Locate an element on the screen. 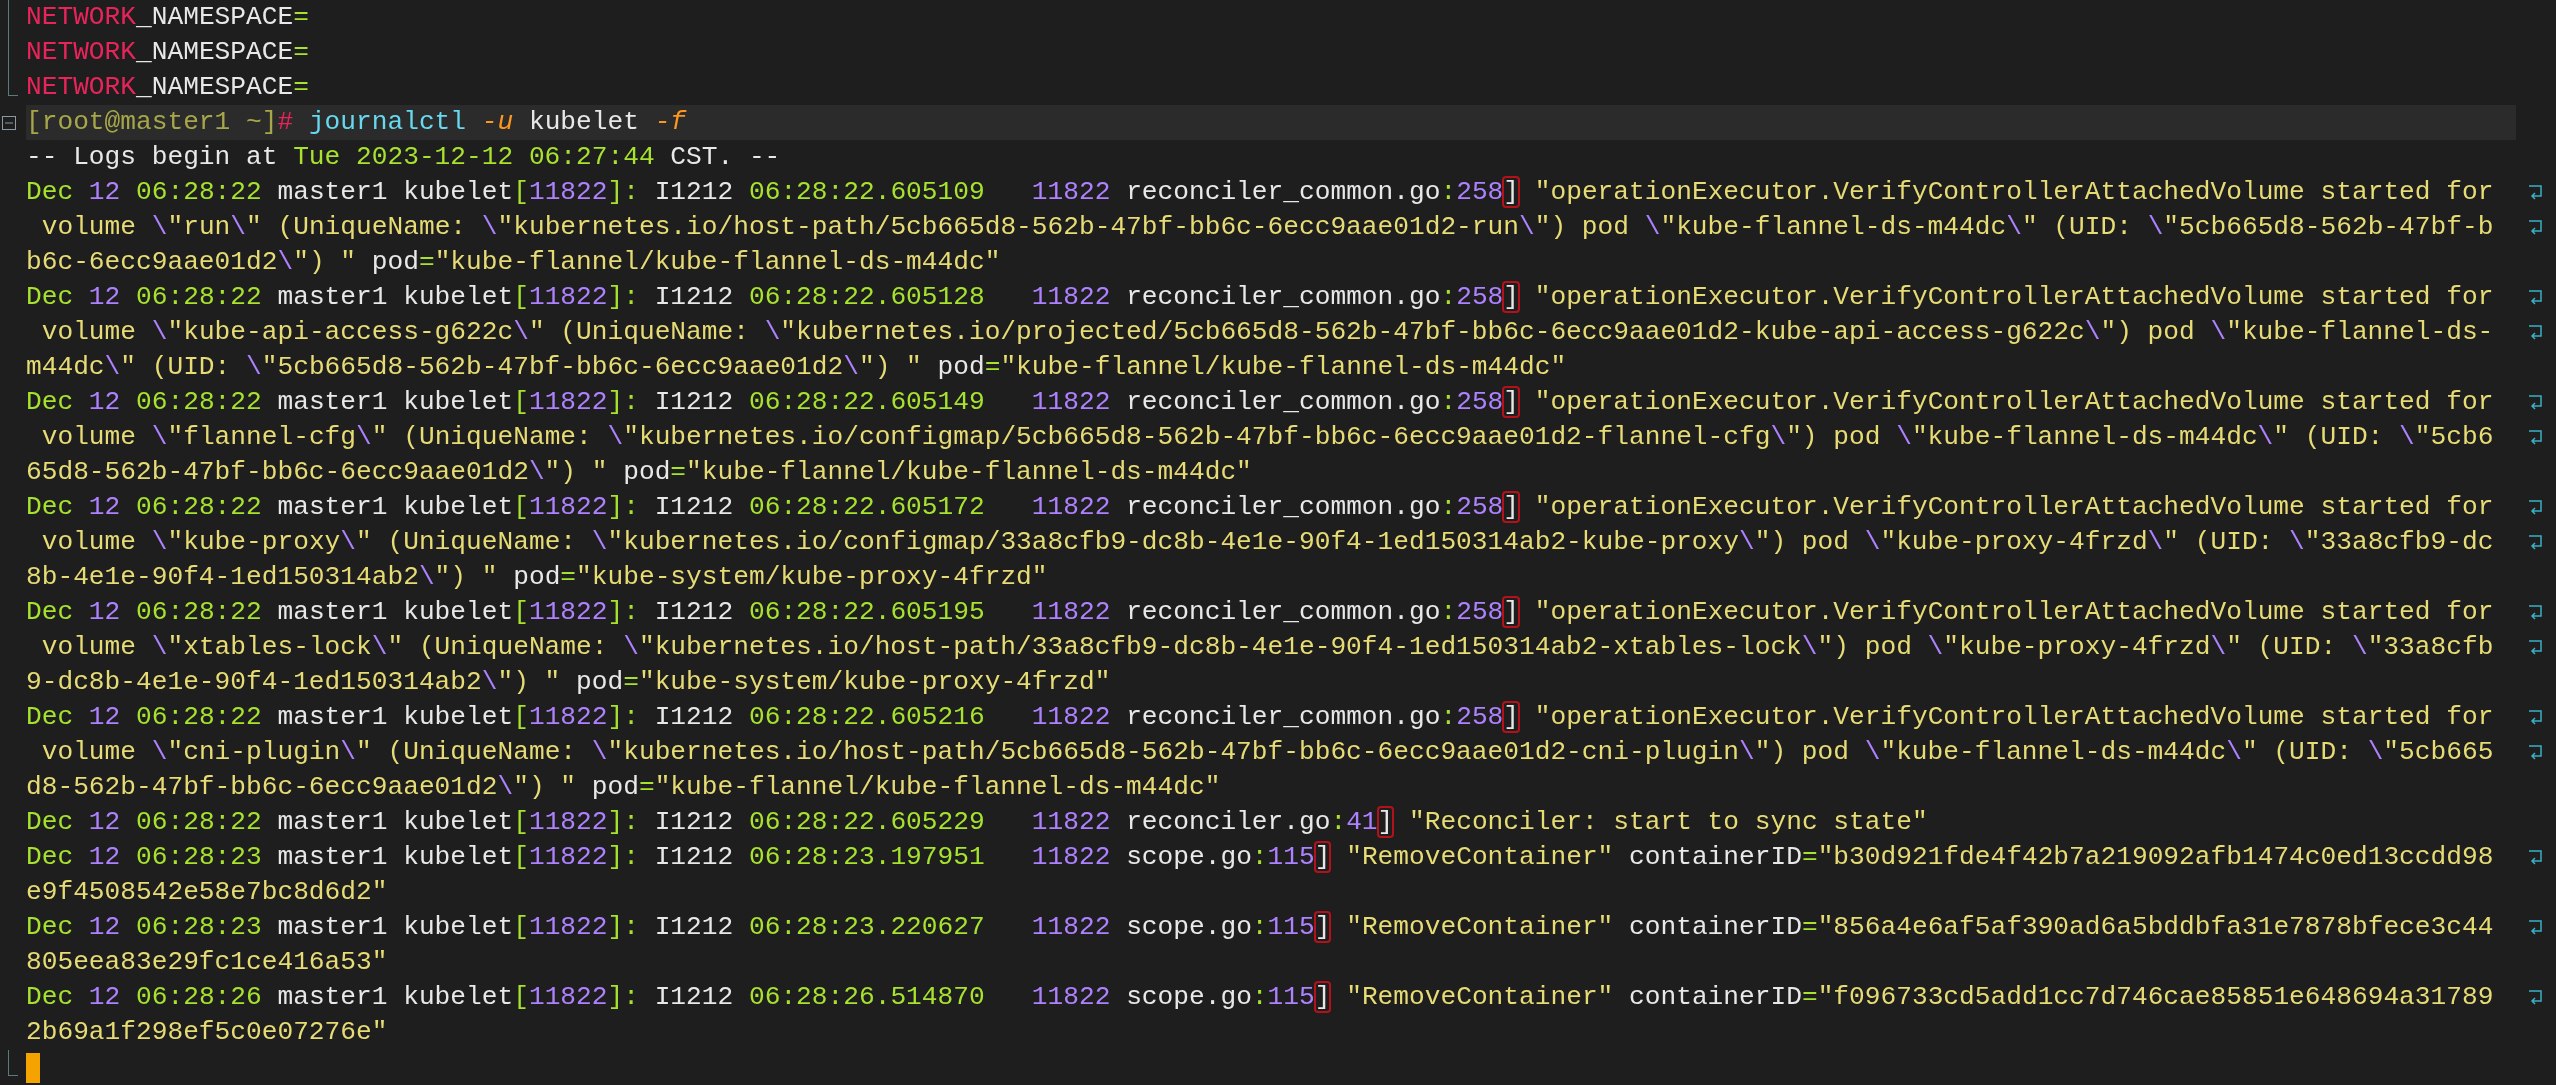 This screenshot has height=1085, width=2556. terminal-line: Dec 12 06:28:23 master1 kubelet[11822]: I1212 06:28:23.220627 11822 scope.go:115] "RemoveContainer" containerID="856a4e6af5af390ad6a5bddbfa31e7878bfece3c44 is located at coordinates (1260, 927).